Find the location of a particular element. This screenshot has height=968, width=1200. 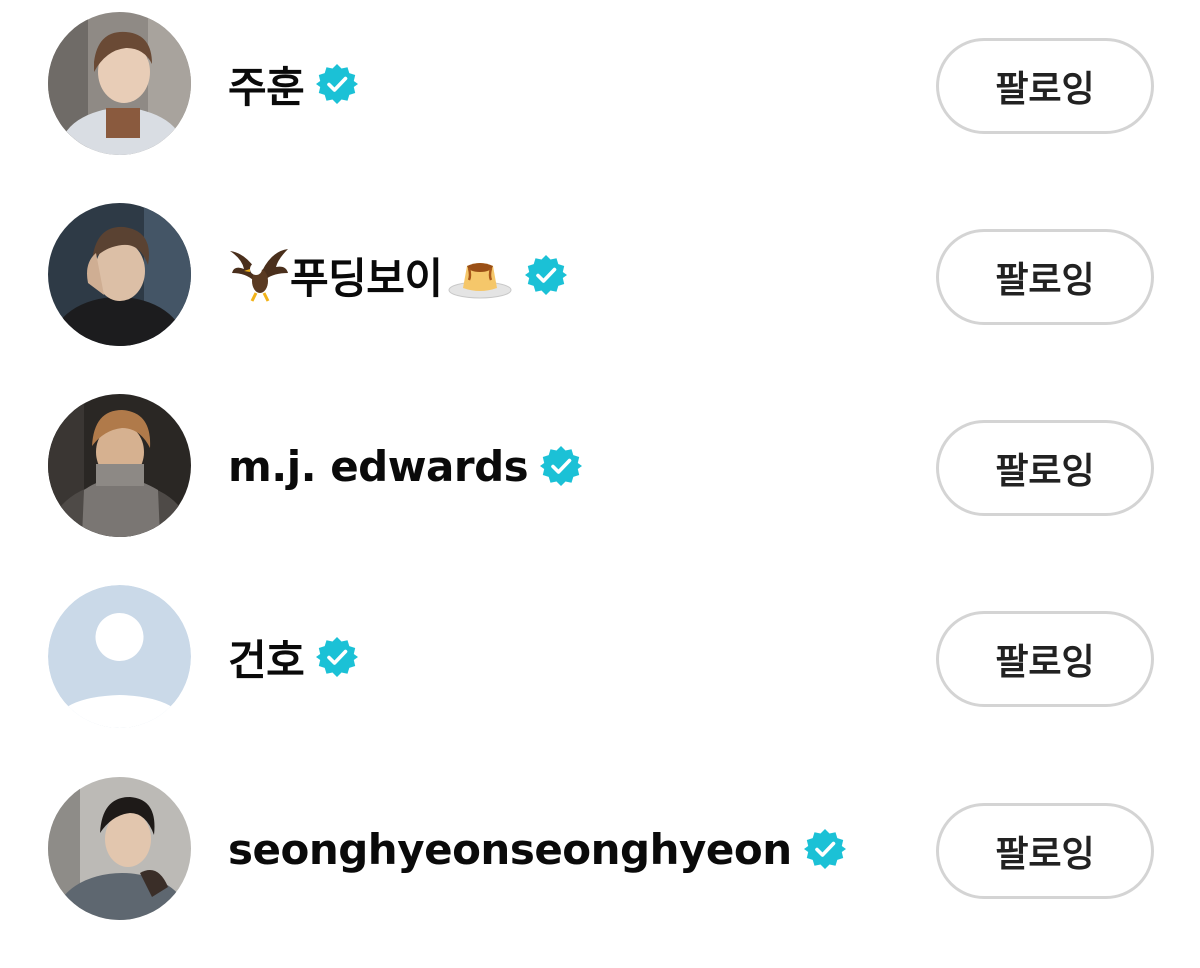

name-group: m.j. edwards is located at coordinates (405, 466).